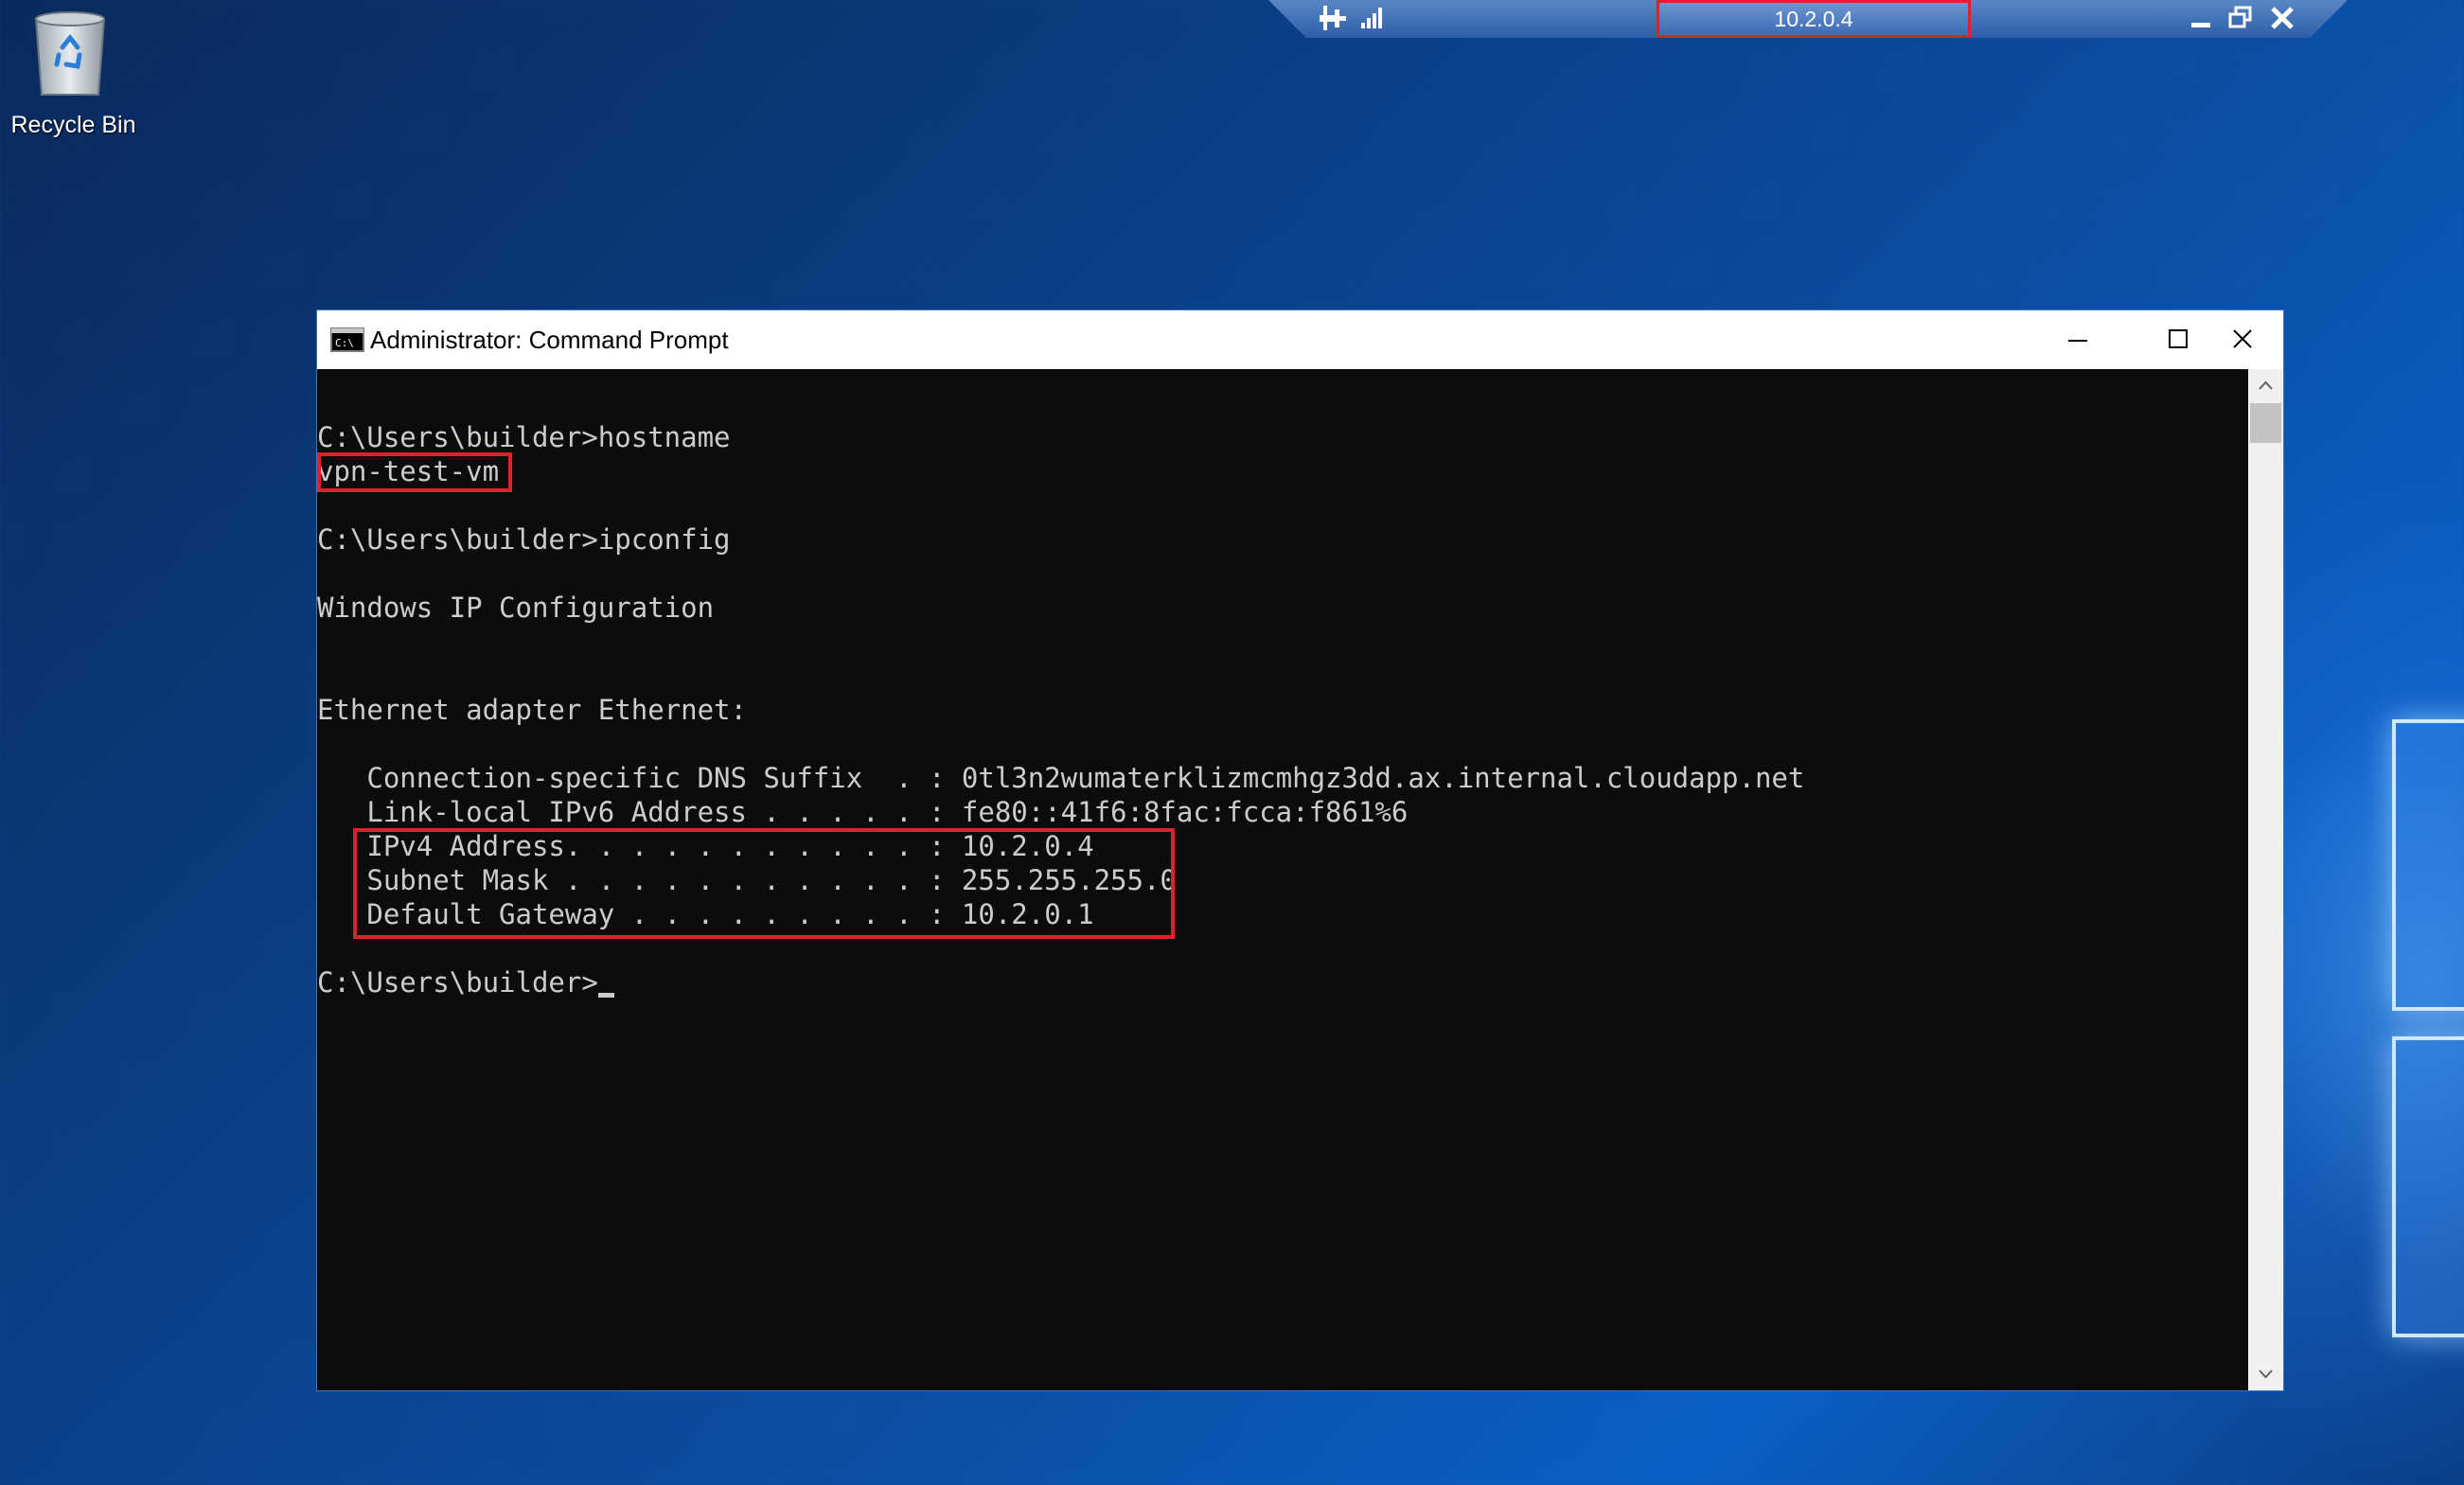 This screenshot has height=1485, width=2464. What do you see at coordinates (1300, 339) in the screenshot?
I see `window-titlebar: C:\ Administrator: Command Prompt` at bounding box center [1300, 339].